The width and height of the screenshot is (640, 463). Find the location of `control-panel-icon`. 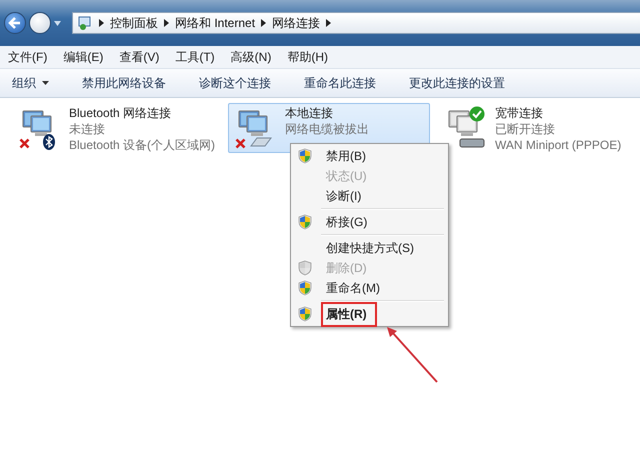

control-panel-icon is located at coordinates (85, 23).